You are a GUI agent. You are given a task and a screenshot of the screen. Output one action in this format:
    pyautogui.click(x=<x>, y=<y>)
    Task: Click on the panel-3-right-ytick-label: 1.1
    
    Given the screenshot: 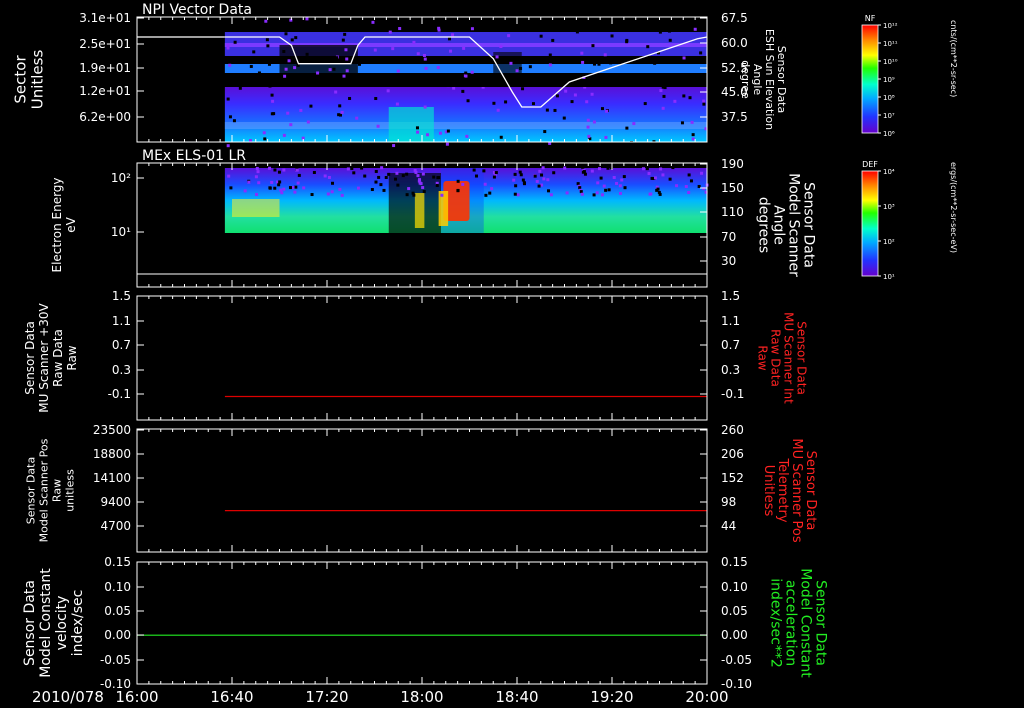 What is the action you would take?
    pyautogui.click(x=730, y=321)
    